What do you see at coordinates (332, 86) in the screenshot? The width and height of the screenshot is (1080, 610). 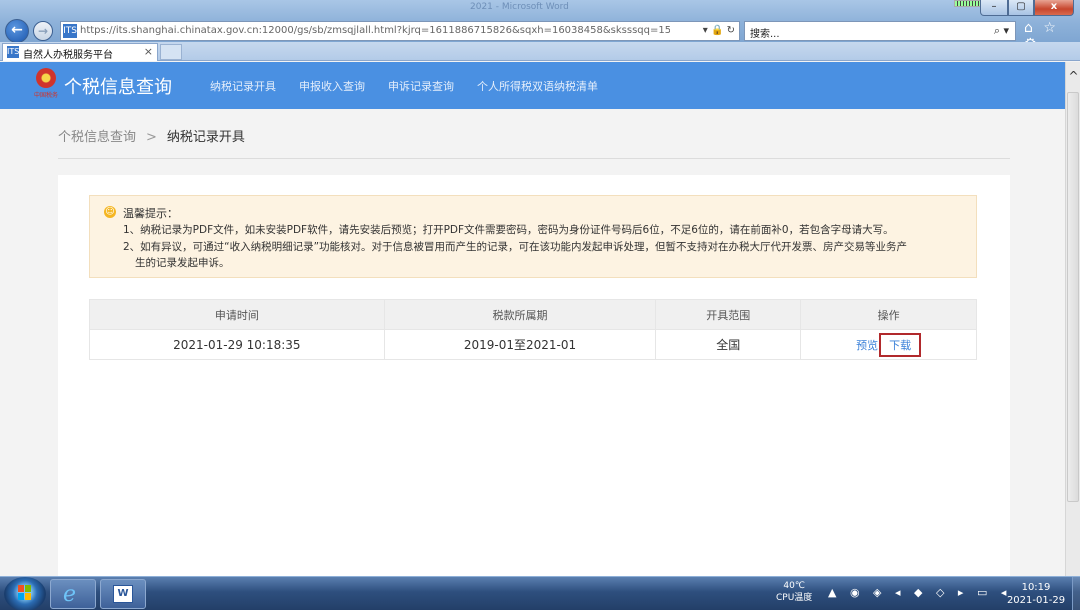 I see `nav-item-income-query: 申报收入查询` at bounding box center [332, 86].